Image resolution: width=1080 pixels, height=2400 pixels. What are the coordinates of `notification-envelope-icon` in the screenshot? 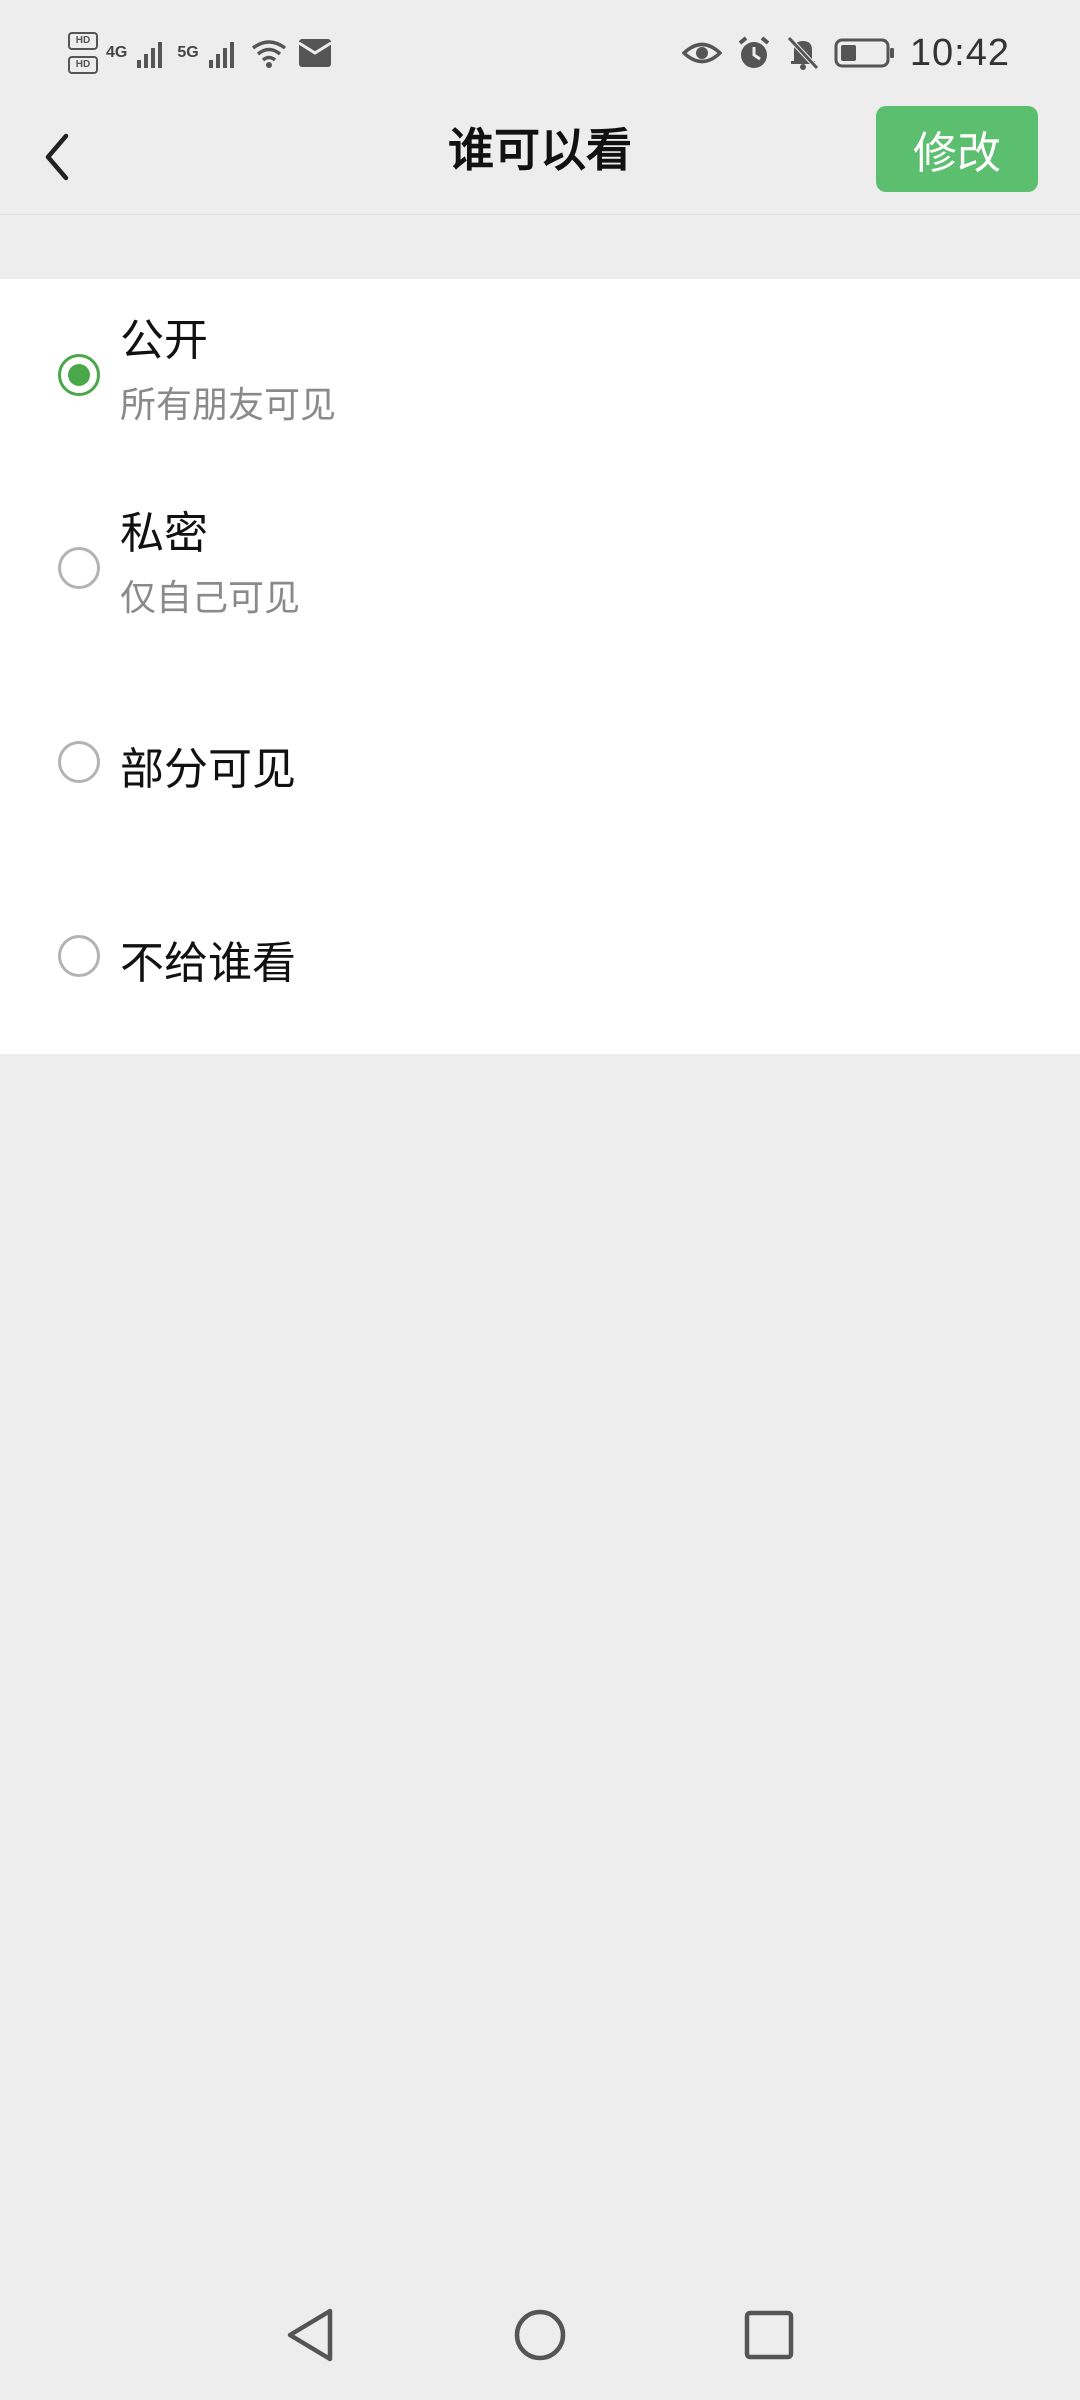 It's located at (314, 53).